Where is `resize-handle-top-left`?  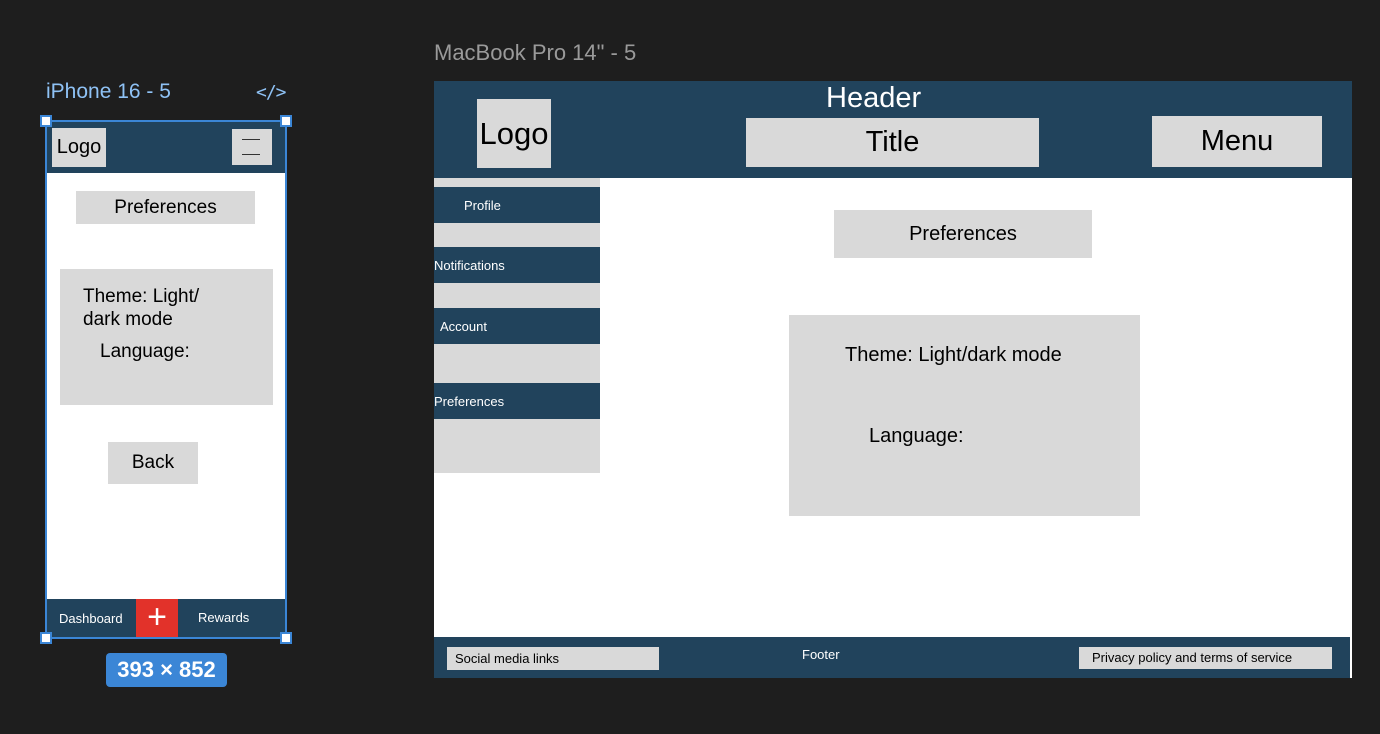 resize-handle-top-left is located at coordinates (46, 121).